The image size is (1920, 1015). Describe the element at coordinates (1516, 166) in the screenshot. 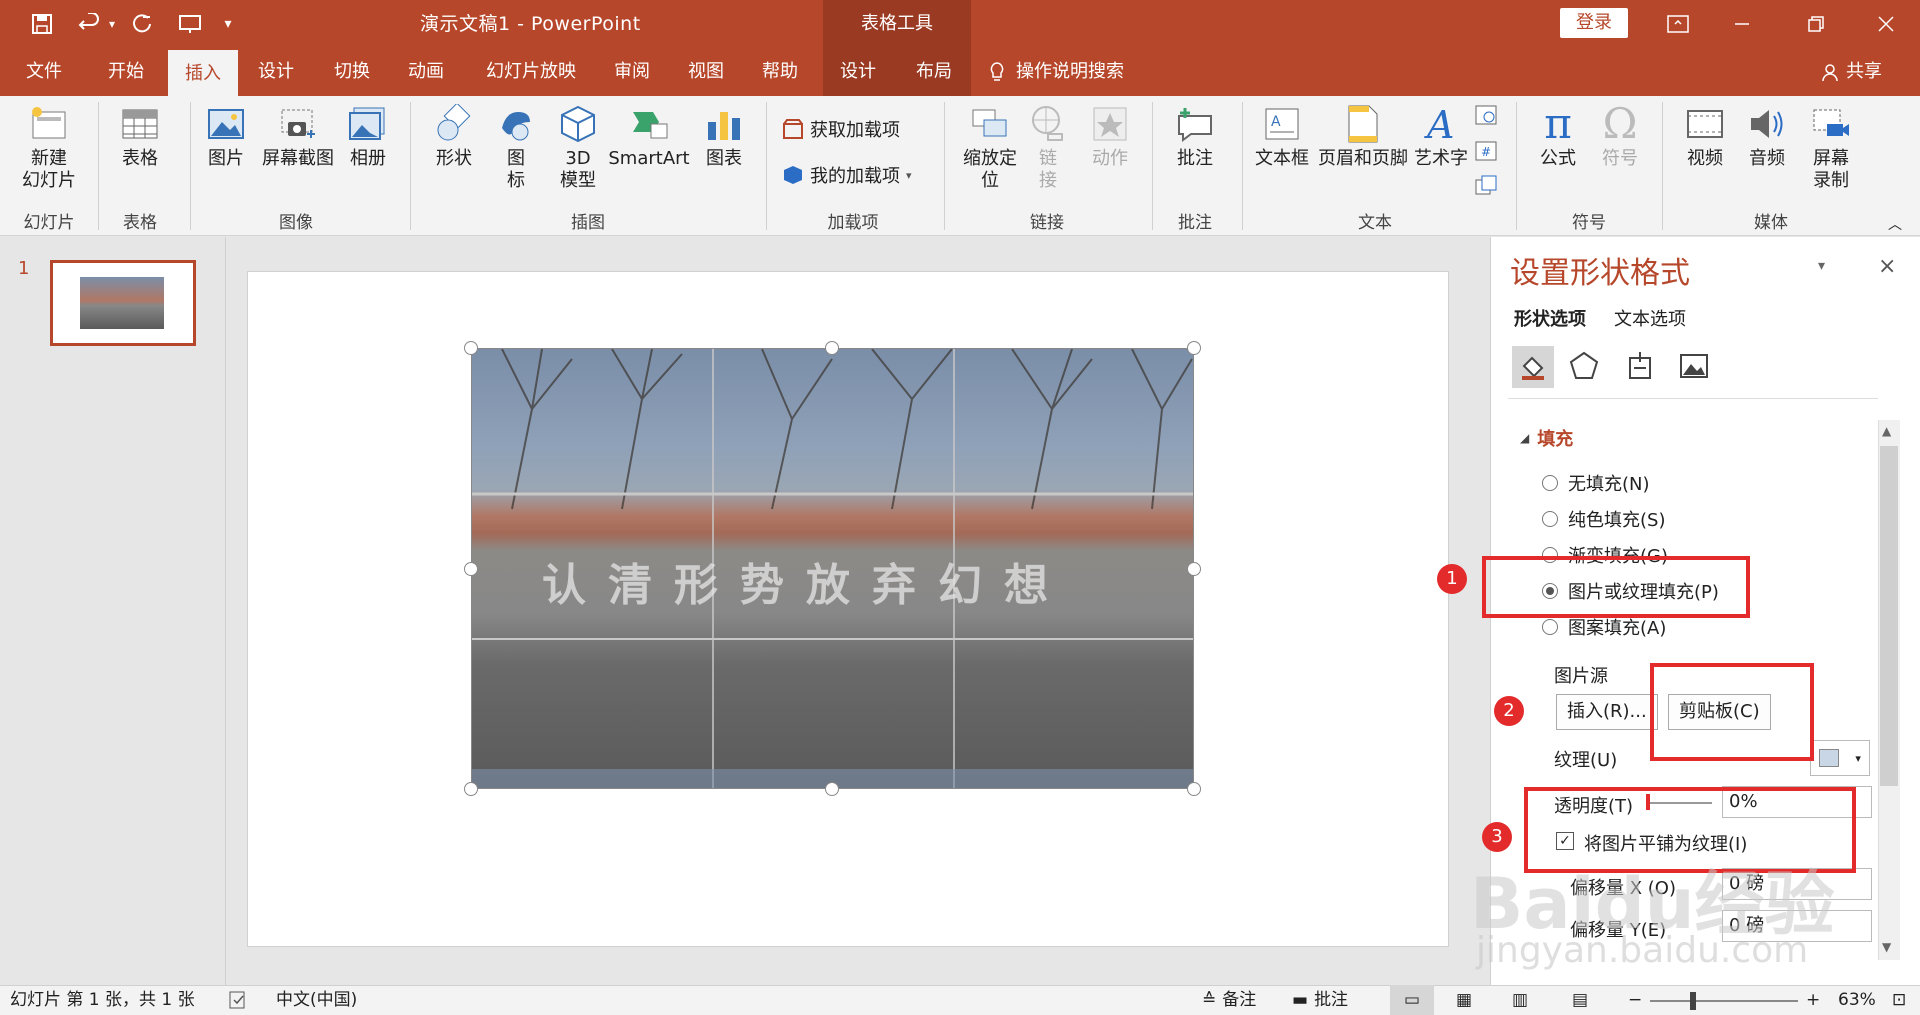

I see `ribbon-separator` at that location.